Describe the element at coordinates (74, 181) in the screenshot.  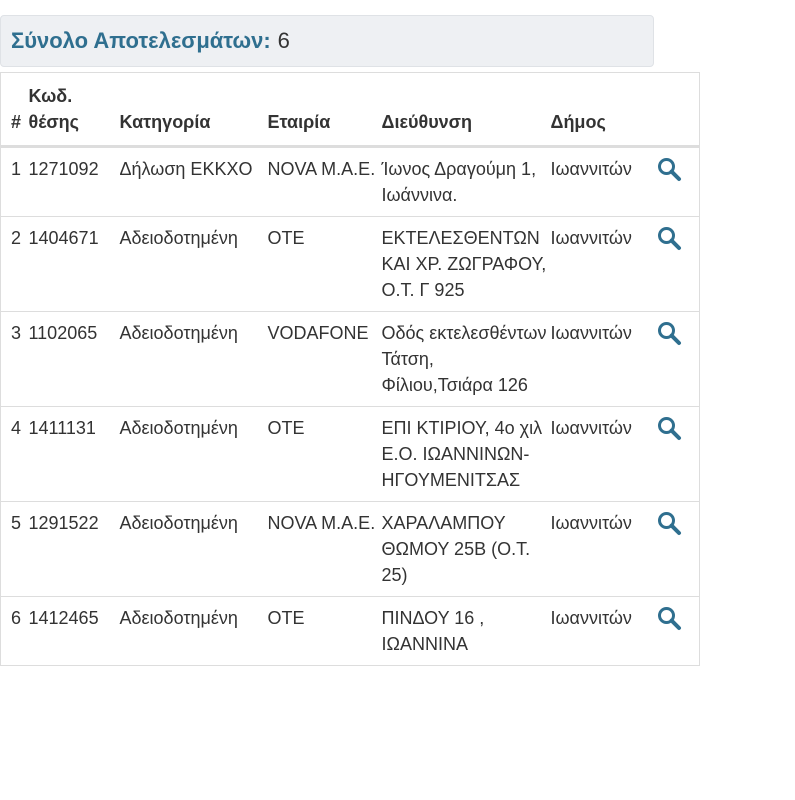
I see `cell-code: 1271092` at that location.